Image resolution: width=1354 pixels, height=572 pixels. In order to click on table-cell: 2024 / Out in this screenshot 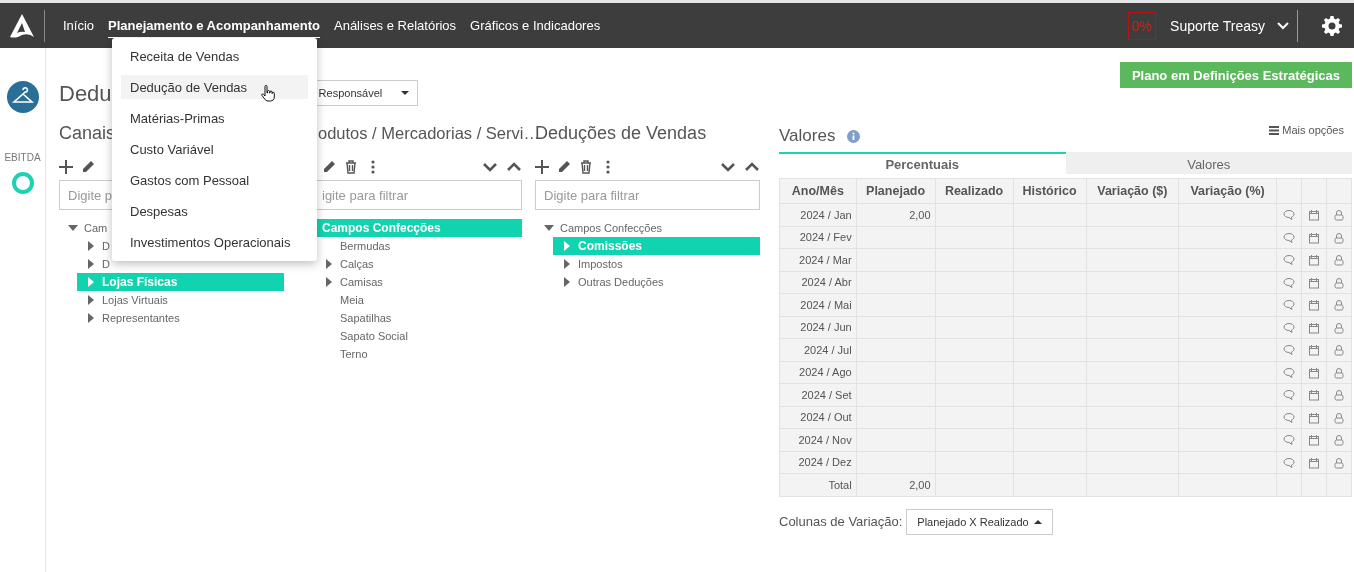, I will do `click(818, 417)`.